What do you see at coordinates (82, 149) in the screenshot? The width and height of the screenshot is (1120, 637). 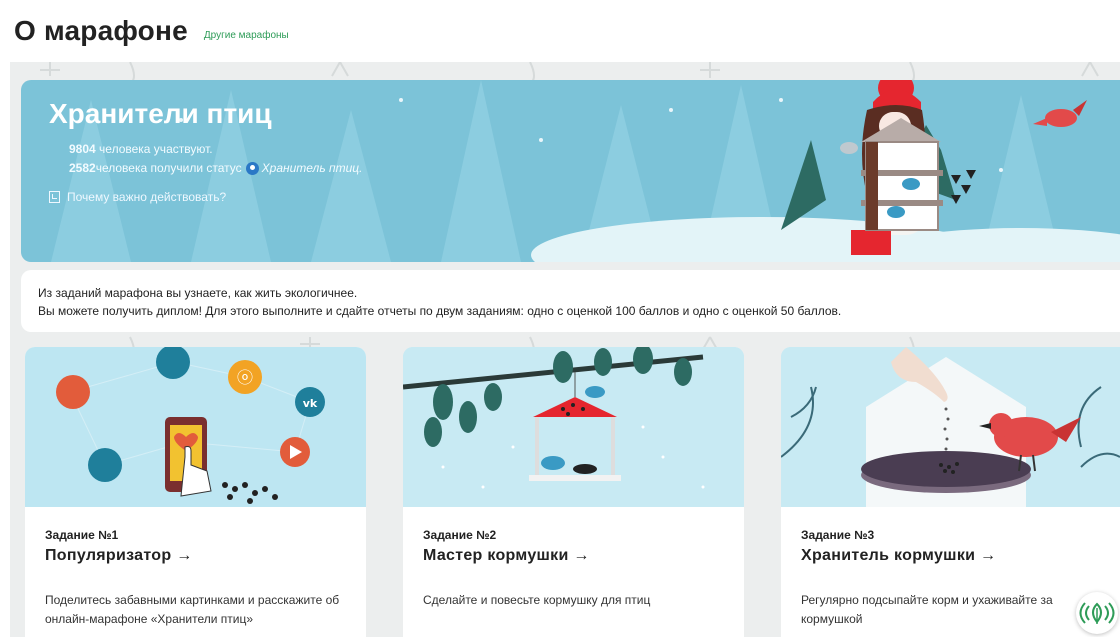 I see `participants-count: 9804` at bounding box center [82, 149].